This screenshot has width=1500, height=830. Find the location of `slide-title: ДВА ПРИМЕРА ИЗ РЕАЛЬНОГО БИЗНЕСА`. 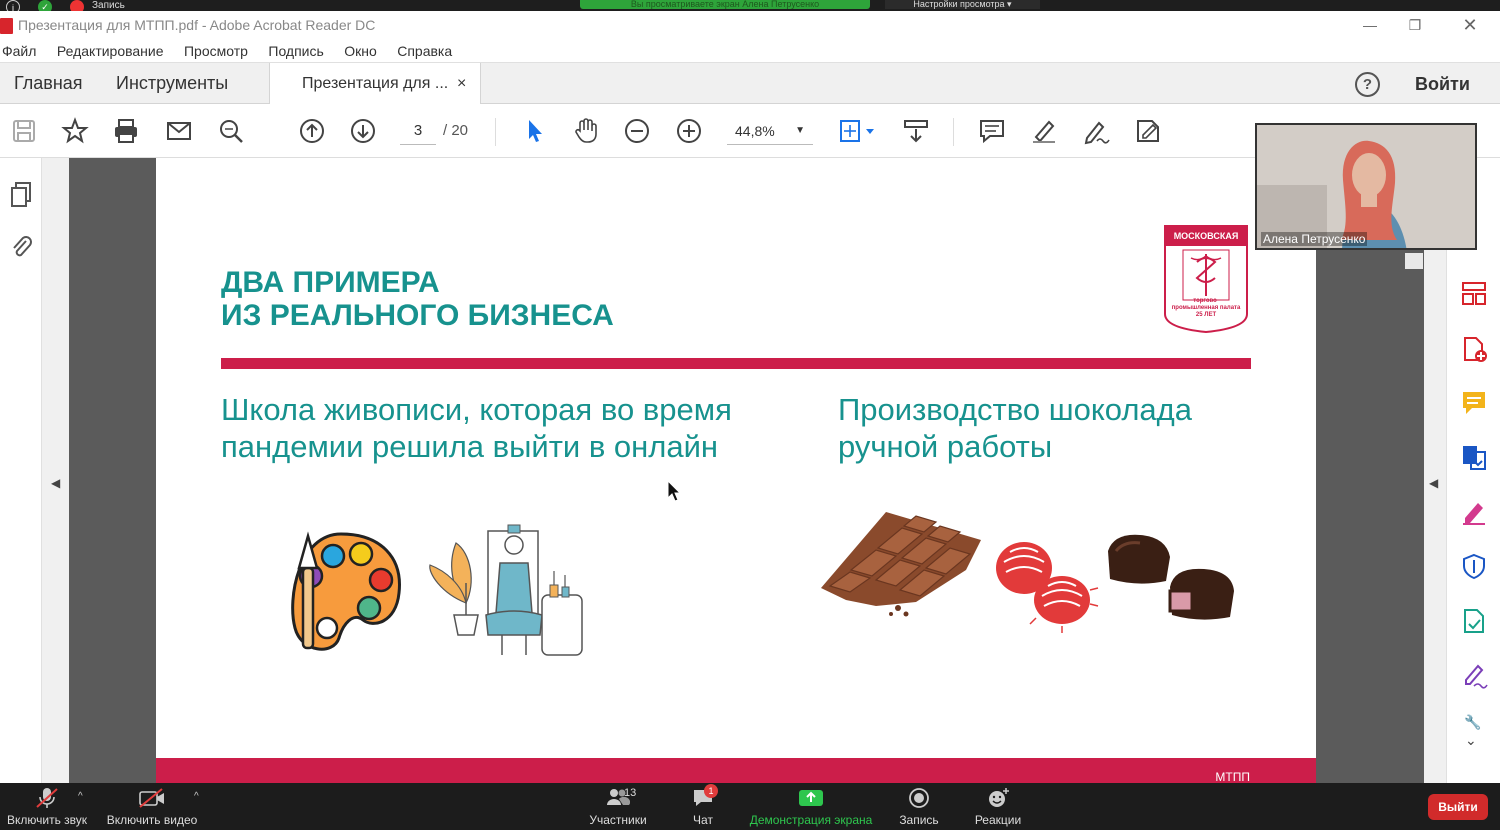

slide-title: ДВА ПРИМЕРА ИЗ РЕАЛЬНОГО БИЗНЕСА is located at coordinates (417, 299).